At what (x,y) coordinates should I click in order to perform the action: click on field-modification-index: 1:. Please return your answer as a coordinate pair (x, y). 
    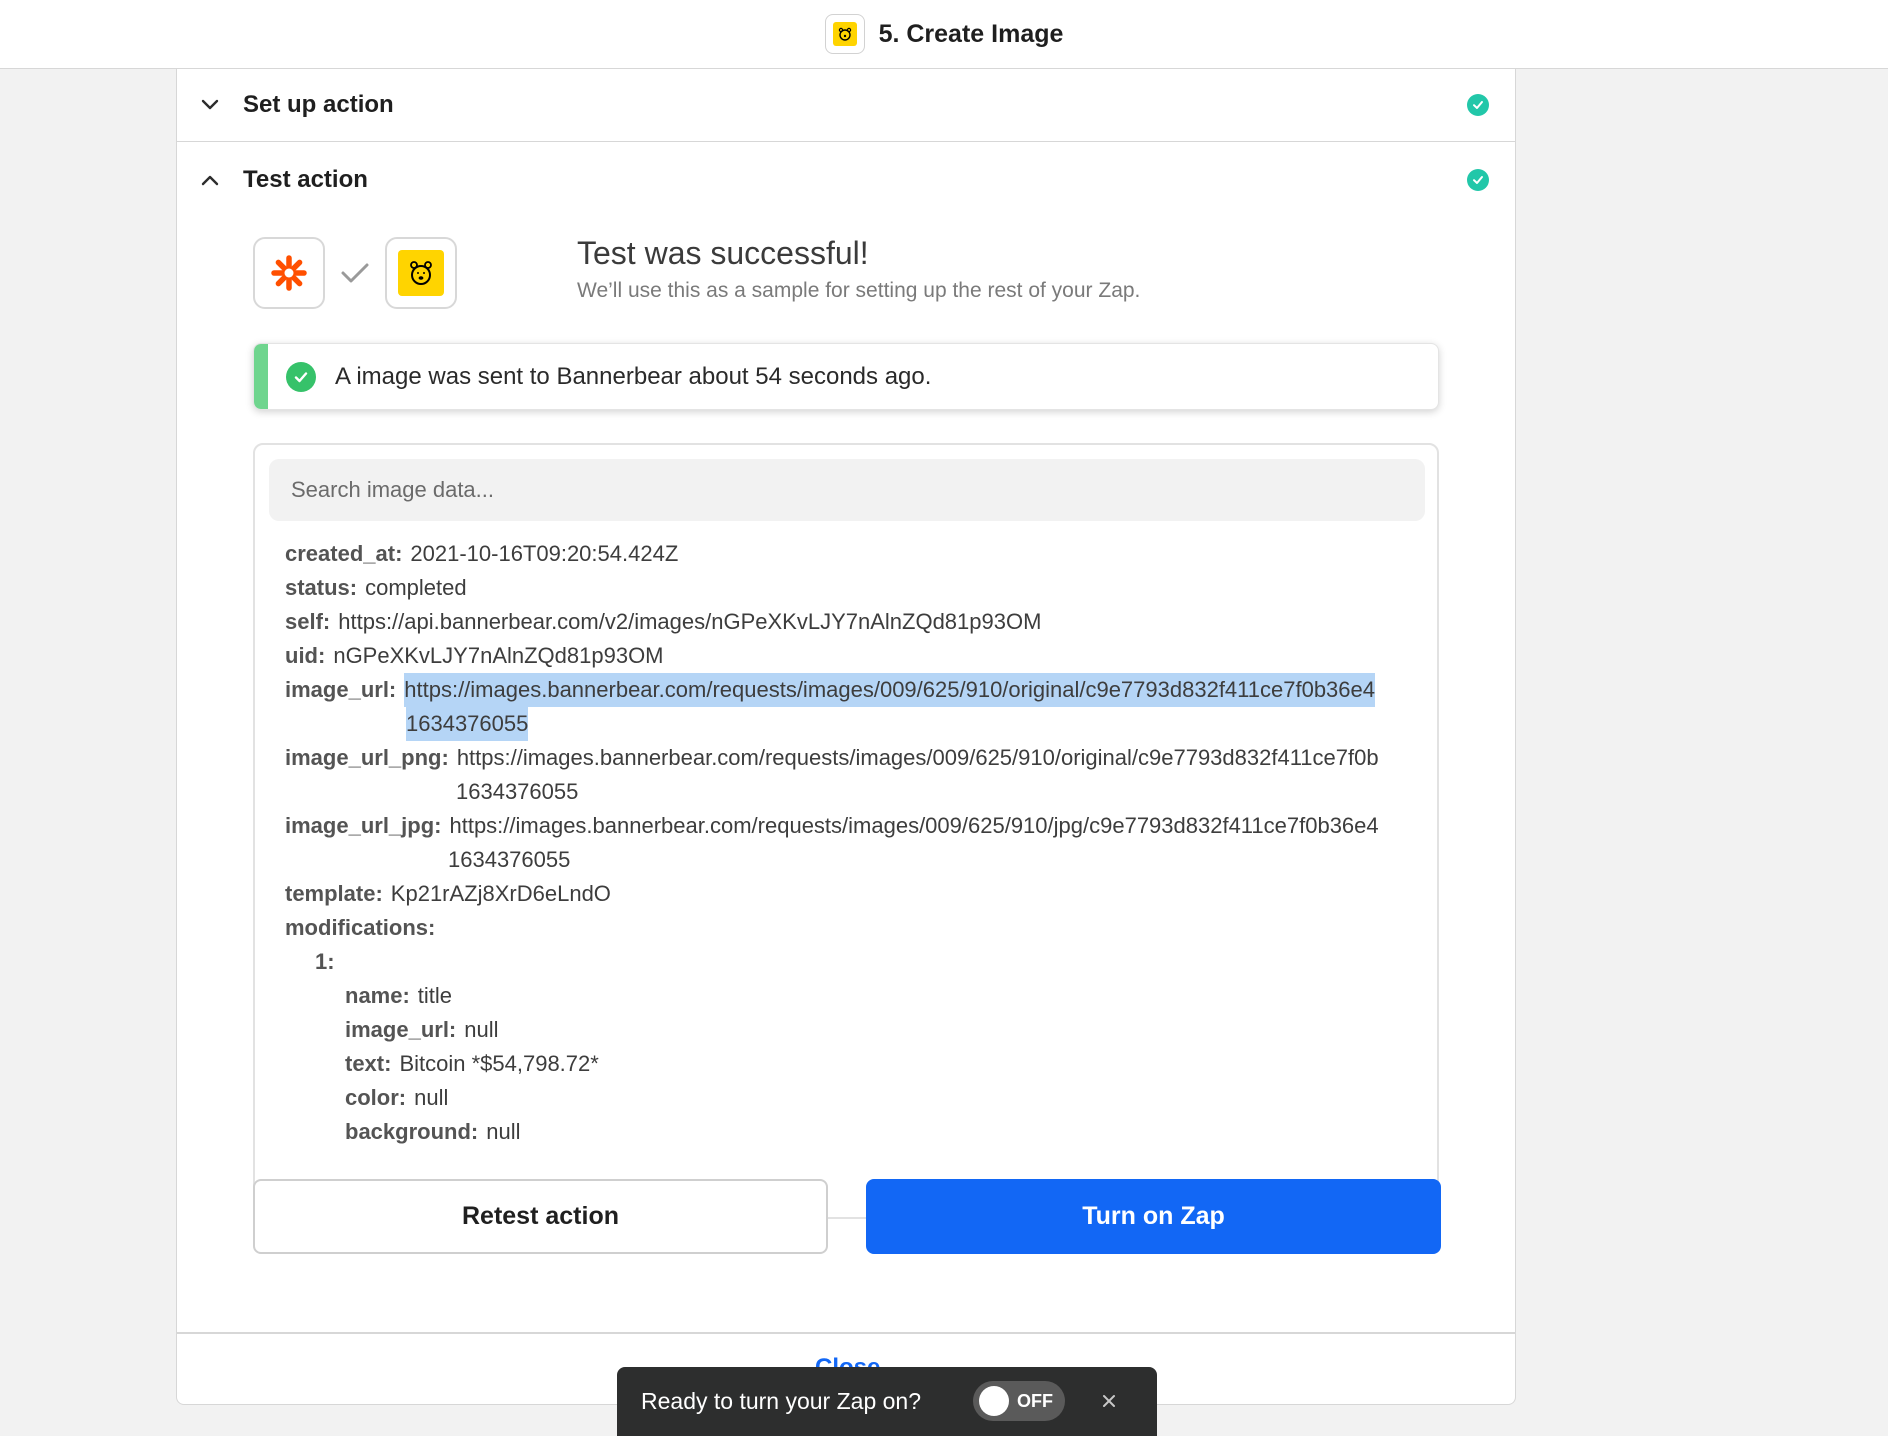
    Looking at the image, I should click on (325, 961).